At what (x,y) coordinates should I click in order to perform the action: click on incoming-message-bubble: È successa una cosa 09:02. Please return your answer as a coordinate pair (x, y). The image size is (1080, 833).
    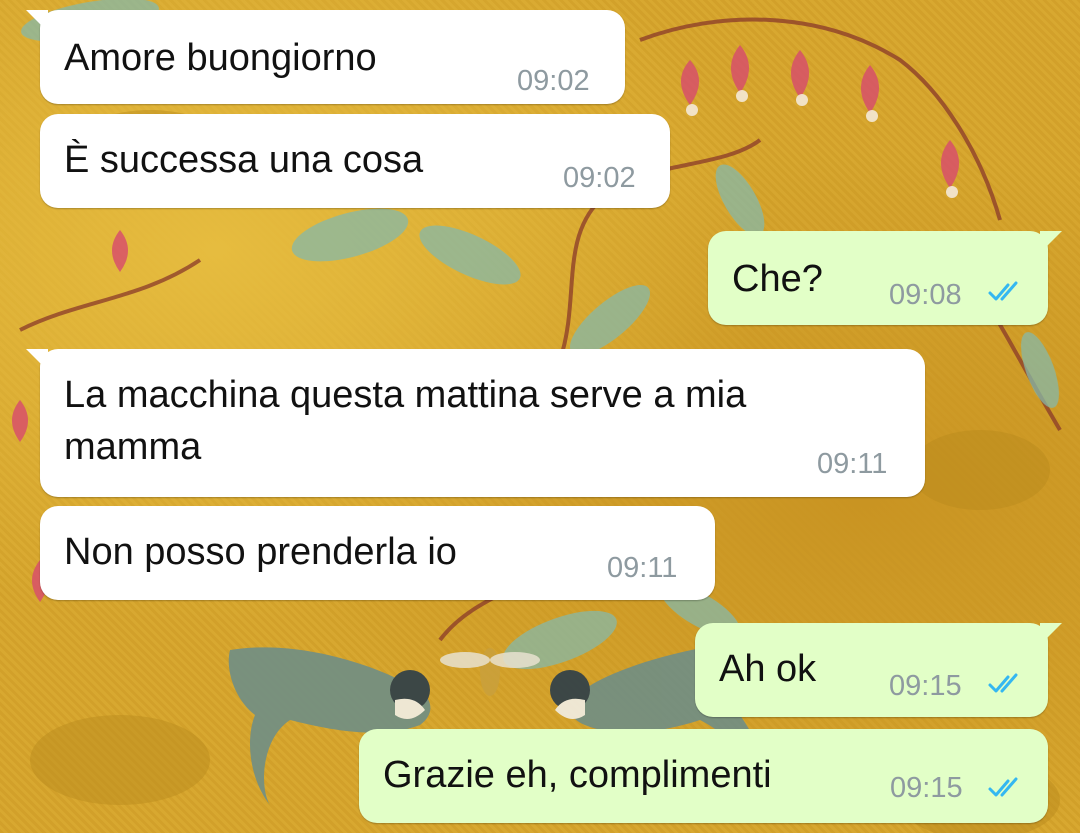
    Looking at the image, I should click on (355, 161).